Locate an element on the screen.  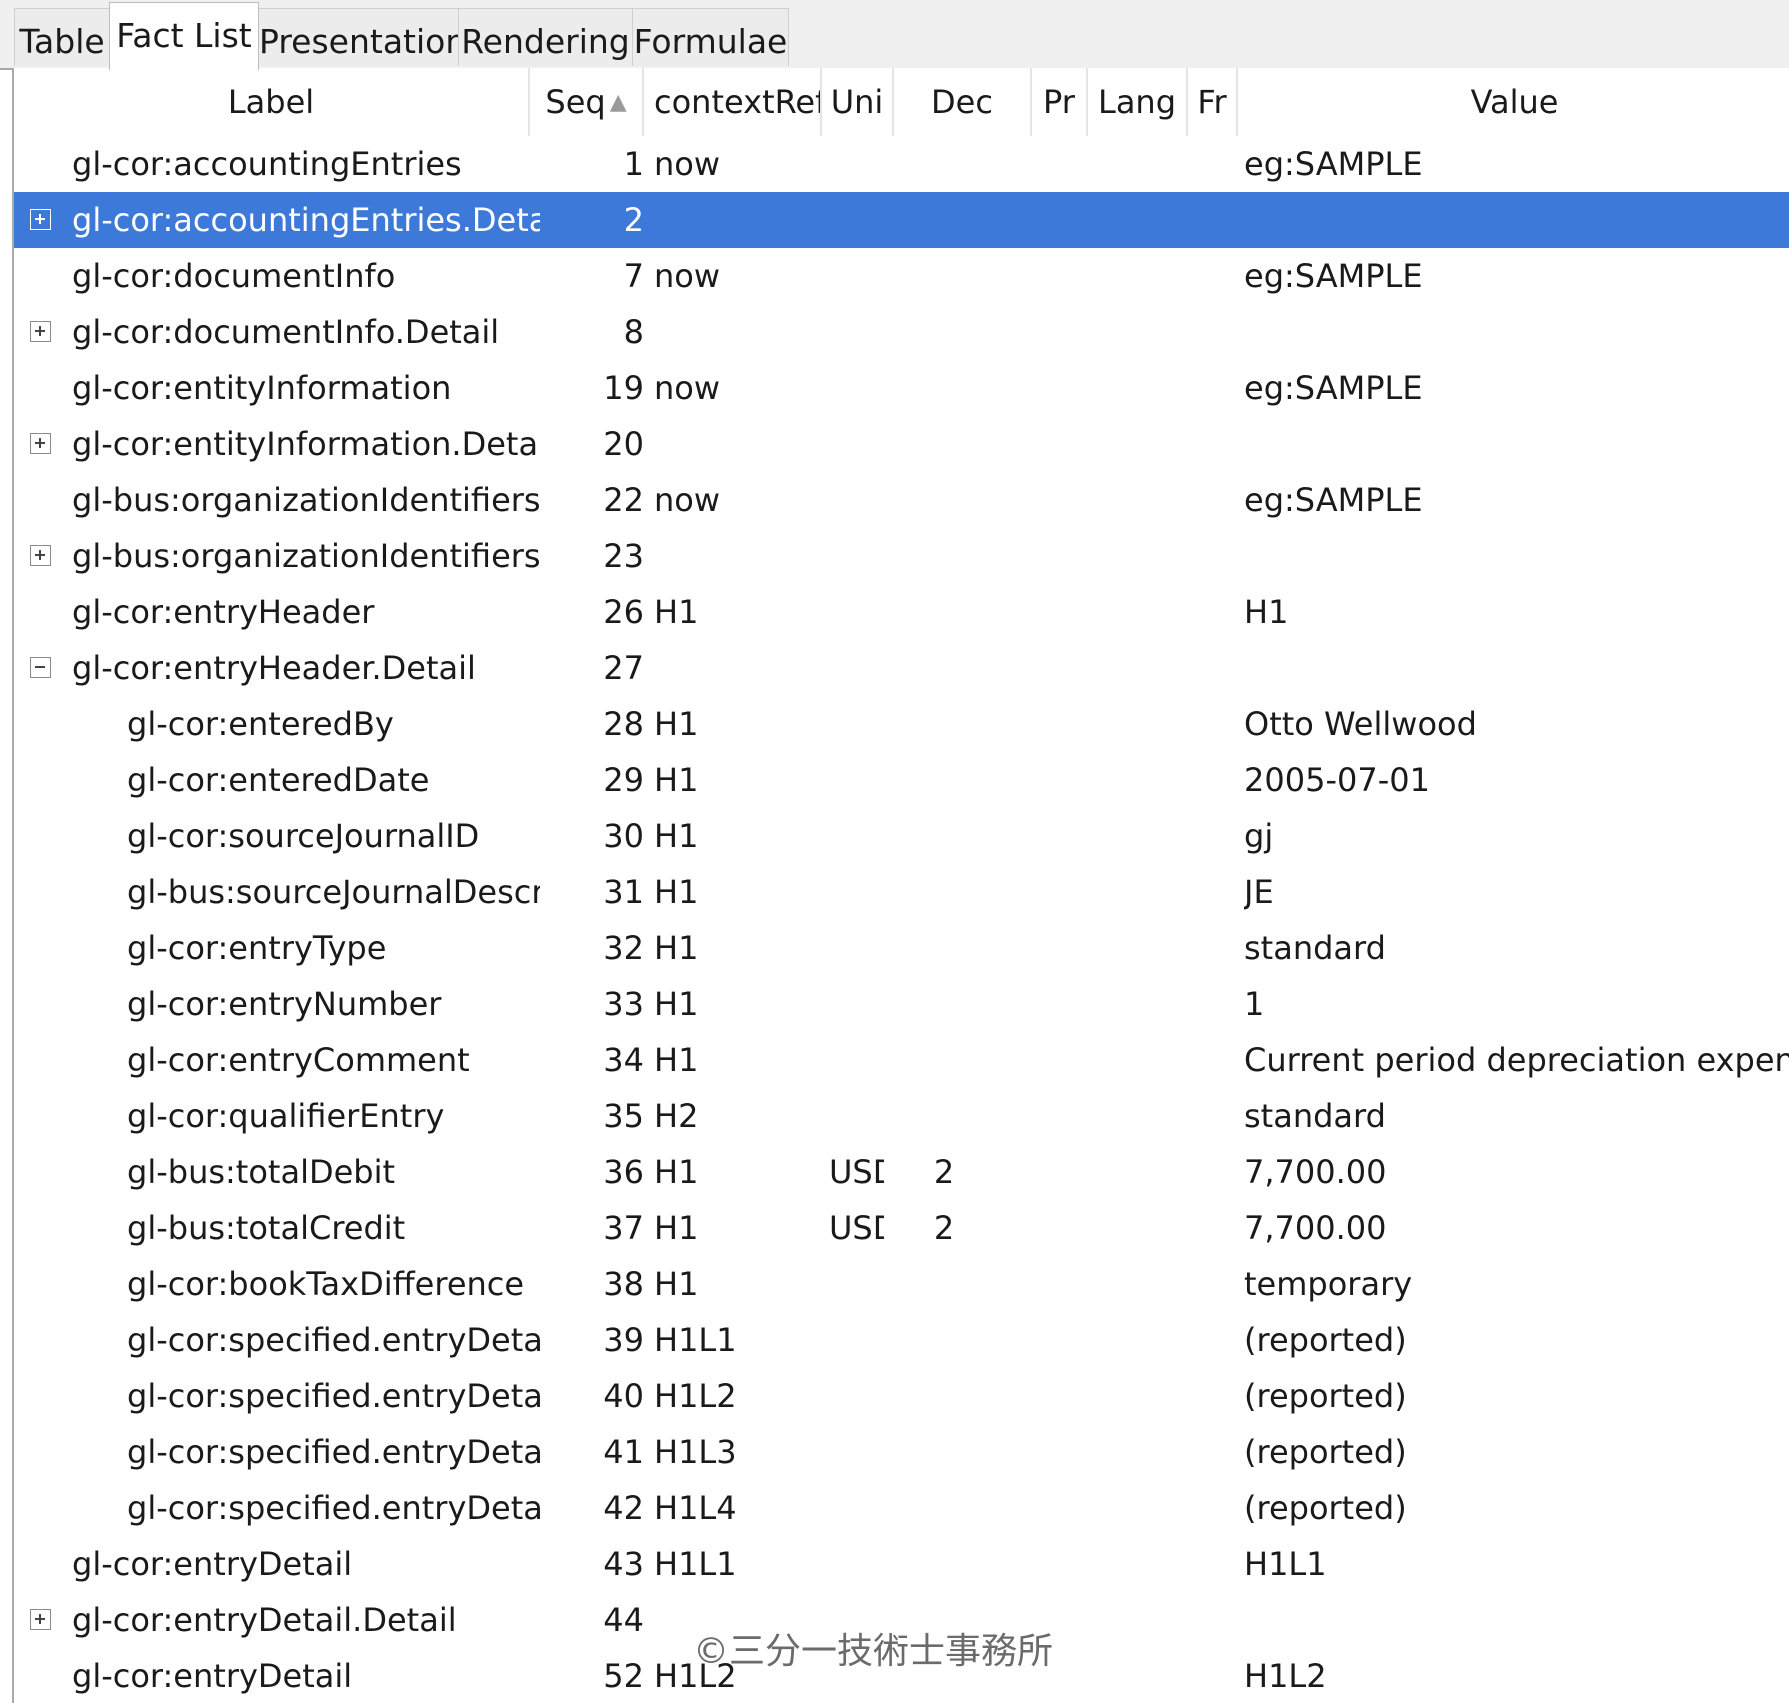
cell-seq: 38 is located at coordinates (623, 1284).